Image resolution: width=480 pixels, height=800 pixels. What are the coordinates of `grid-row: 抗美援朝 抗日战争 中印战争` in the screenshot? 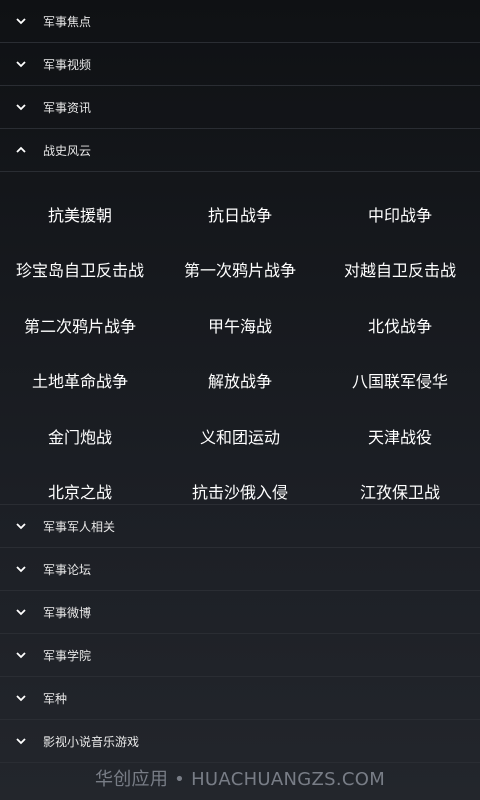 It's located at (240, 214).